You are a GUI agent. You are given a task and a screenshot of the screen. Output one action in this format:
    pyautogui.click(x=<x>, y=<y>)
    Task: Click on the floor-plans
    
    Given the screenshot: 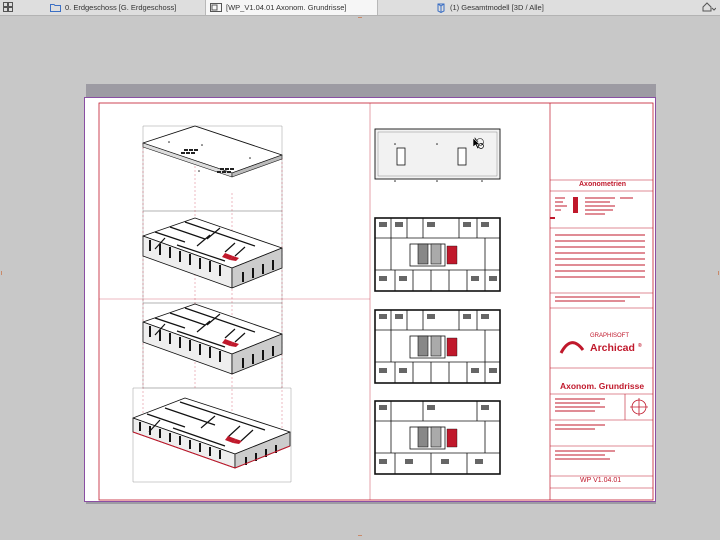 What is the action you would take?
    pyautogui.click(x=437, y=301)
    